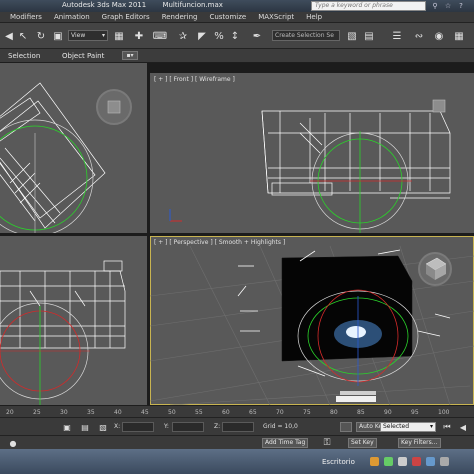 Image resolution: width=474 pixels, height=474 pixels. Describe the element at coordinates (10, 412) in the screenshot. I see `timeline-tick: 20` at that location.